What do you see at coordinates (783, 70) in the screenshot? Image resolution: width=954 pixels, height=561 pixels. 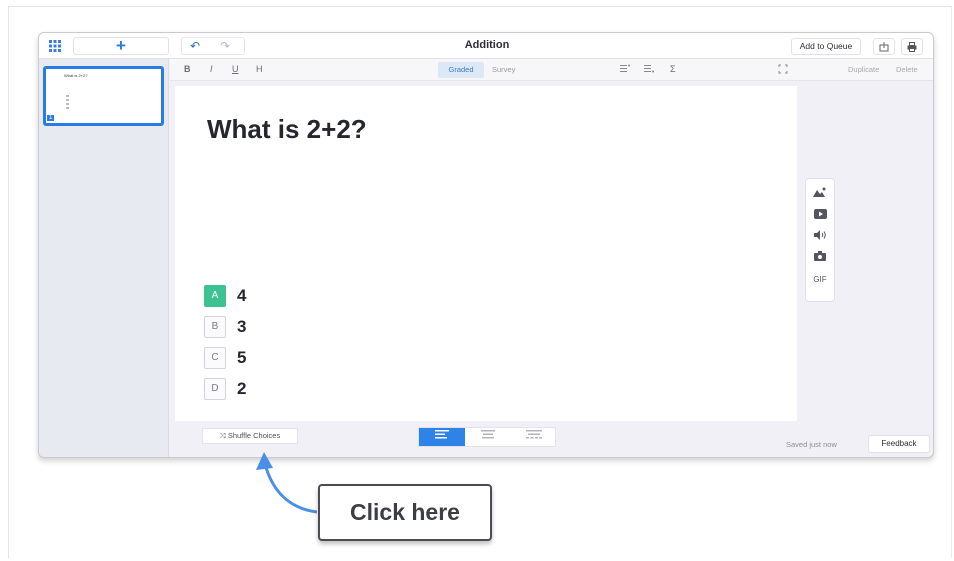 I see `expand-icon` at bounding box center [783, 70].